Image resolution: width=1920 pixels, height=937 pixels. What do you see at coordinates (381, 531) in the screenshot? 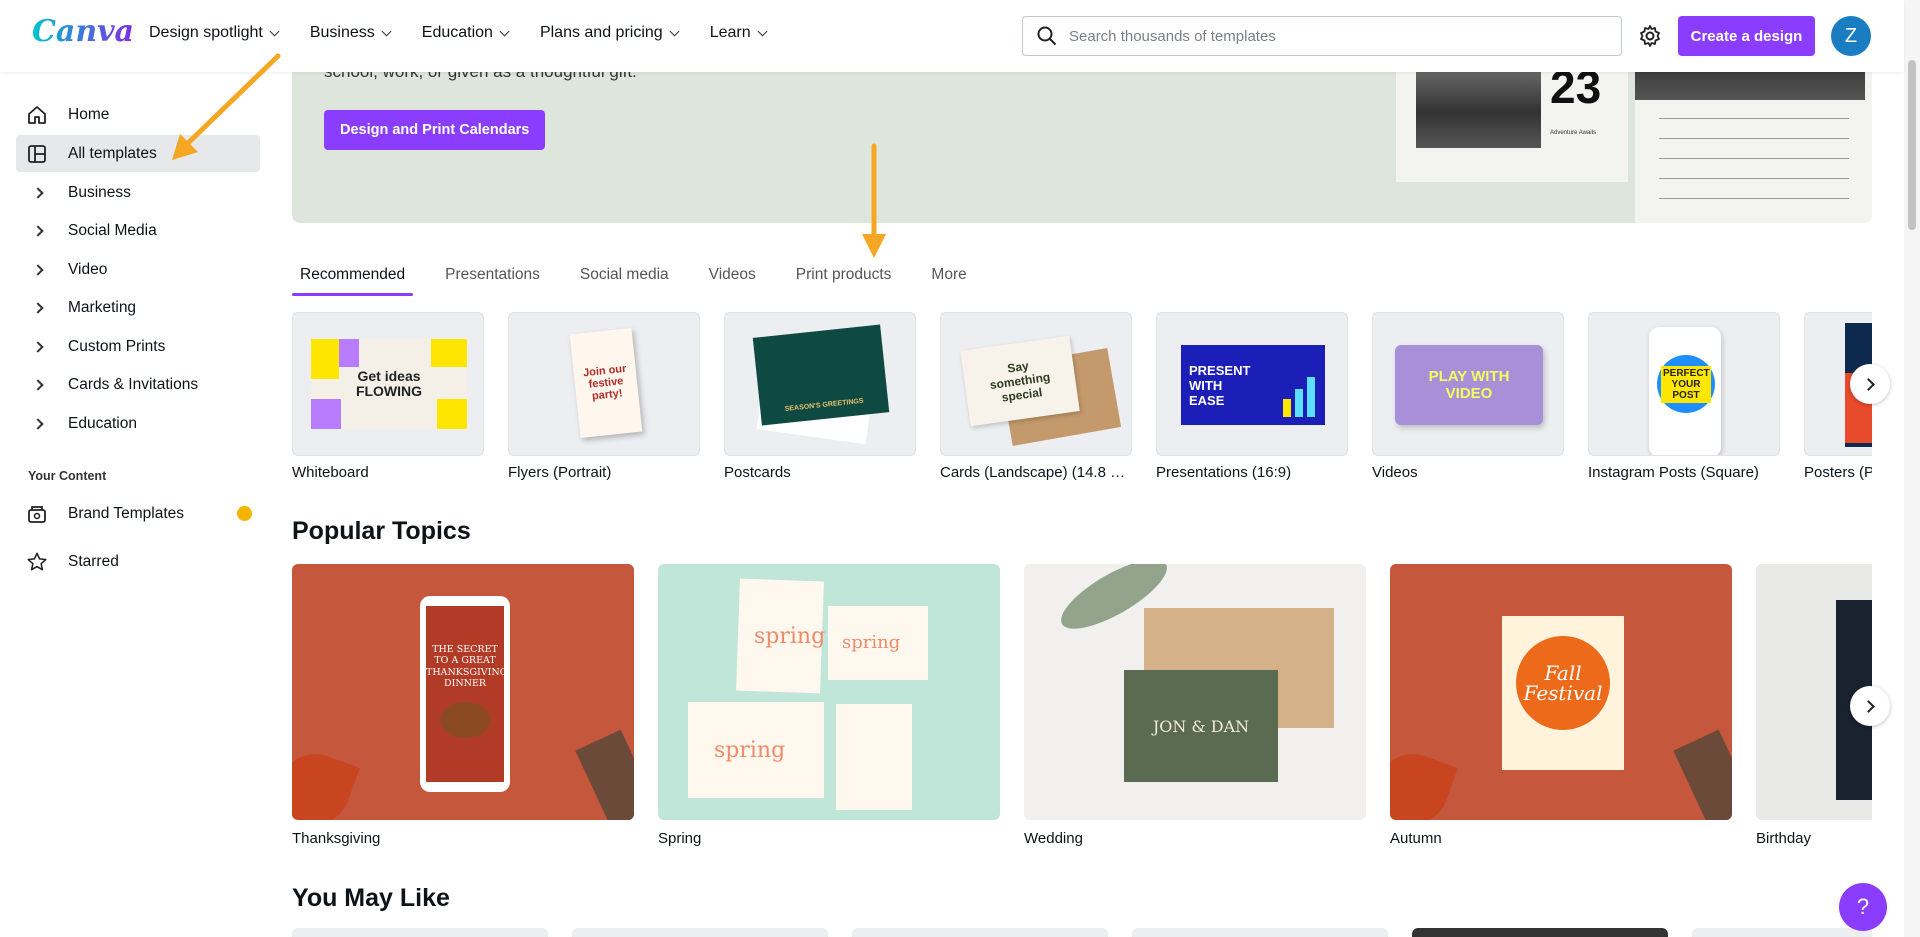
I see `popular-topics-heading: Popular Topics` at bounding box center [381, 531].